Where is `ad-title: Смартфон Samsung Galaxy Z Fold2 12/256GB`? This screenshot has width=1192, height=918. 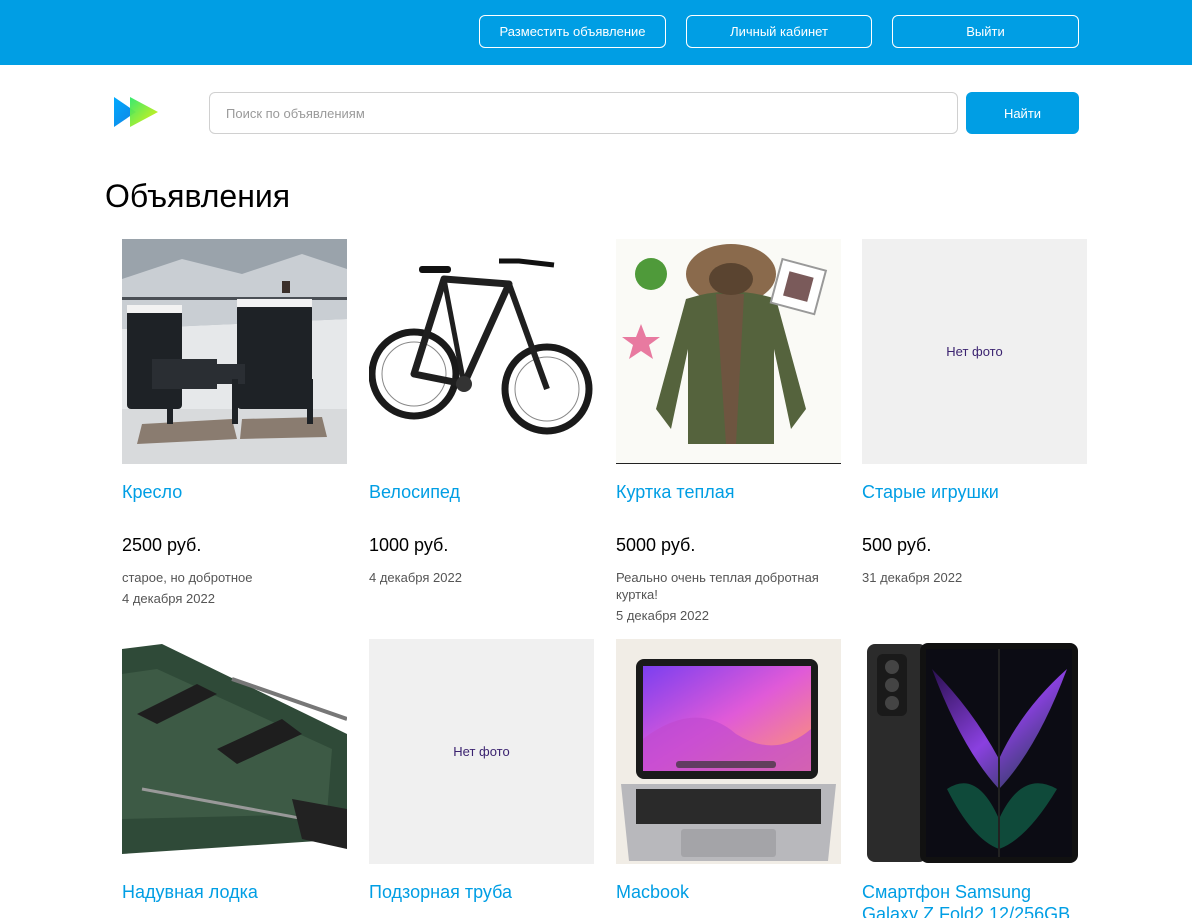 ad-title: Смартфон Samsung Galaxy Z Fold2 12/256GB is located at coordinates (974, 899).